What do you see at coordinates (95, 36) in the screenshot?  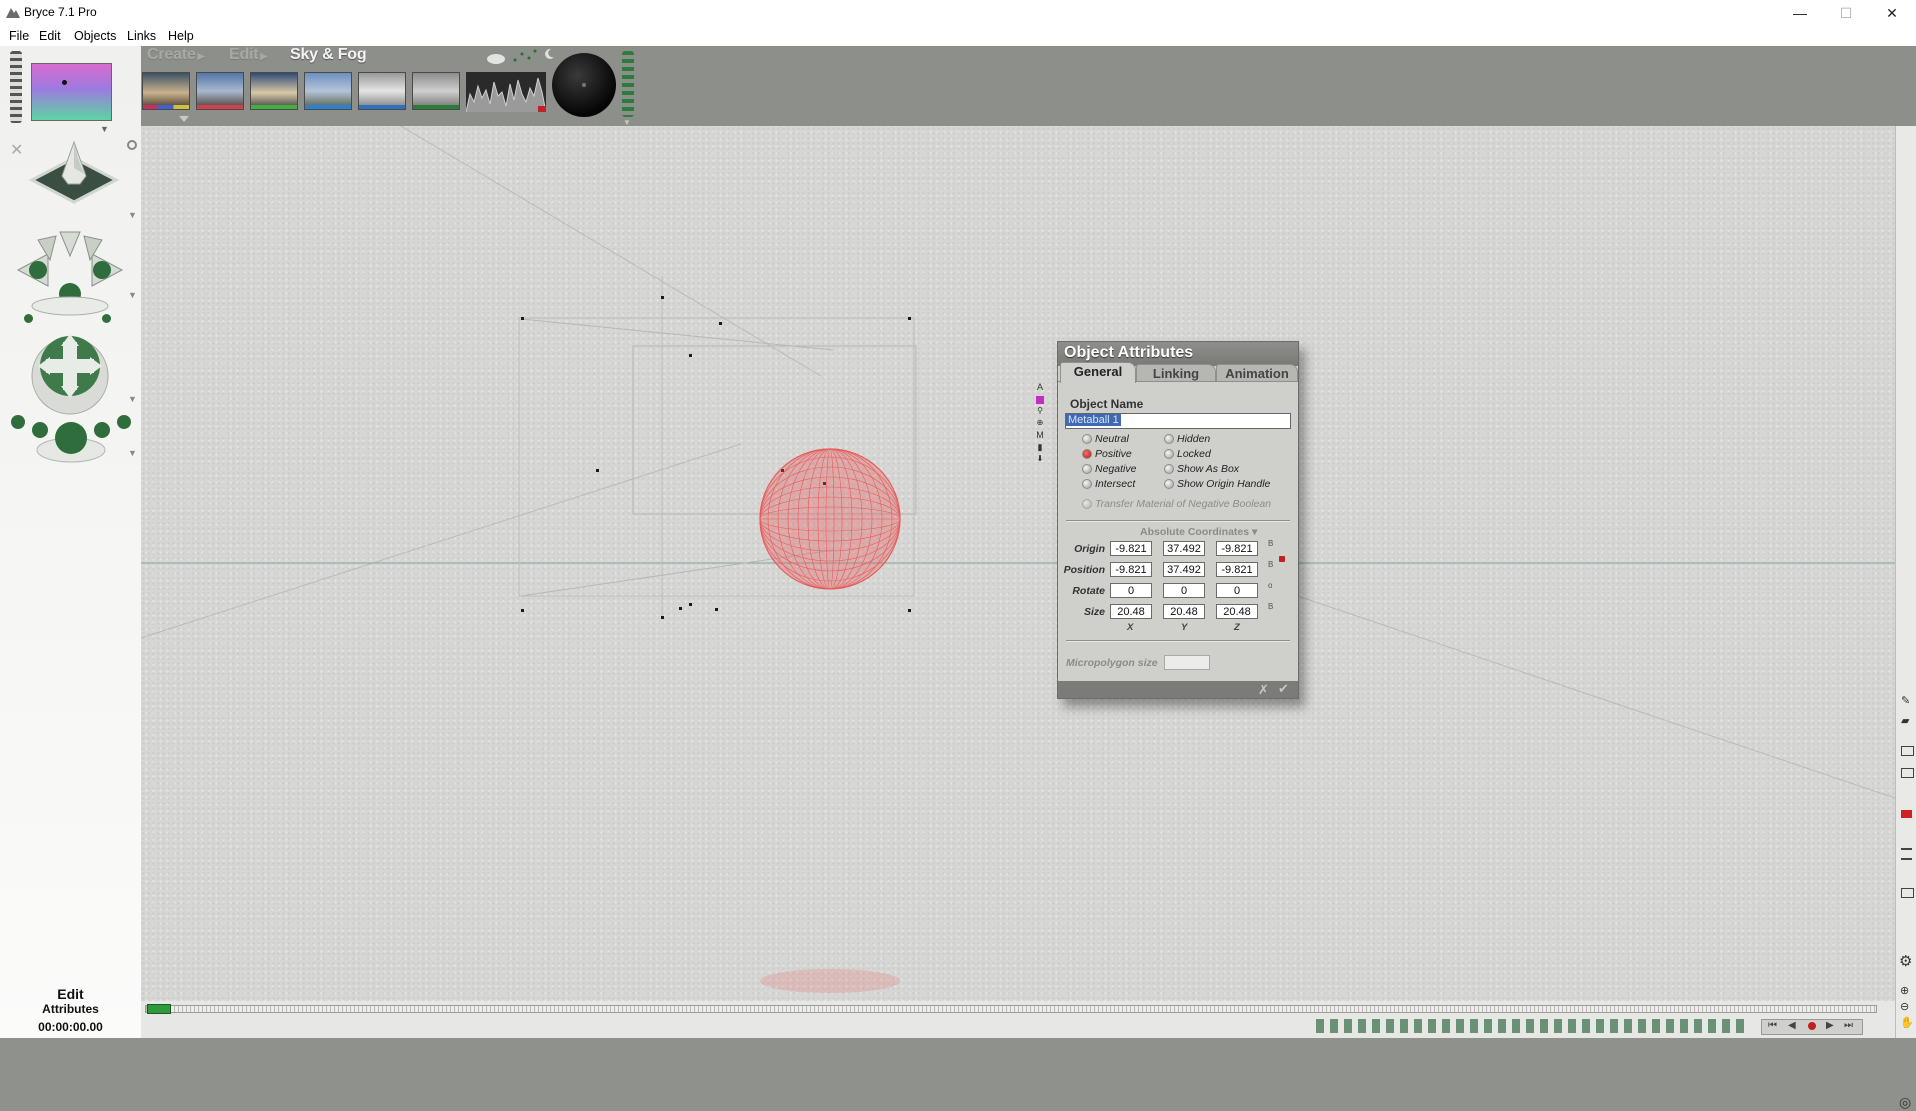 I see `menu-objects: Objects` at bounding box center [95, 36].